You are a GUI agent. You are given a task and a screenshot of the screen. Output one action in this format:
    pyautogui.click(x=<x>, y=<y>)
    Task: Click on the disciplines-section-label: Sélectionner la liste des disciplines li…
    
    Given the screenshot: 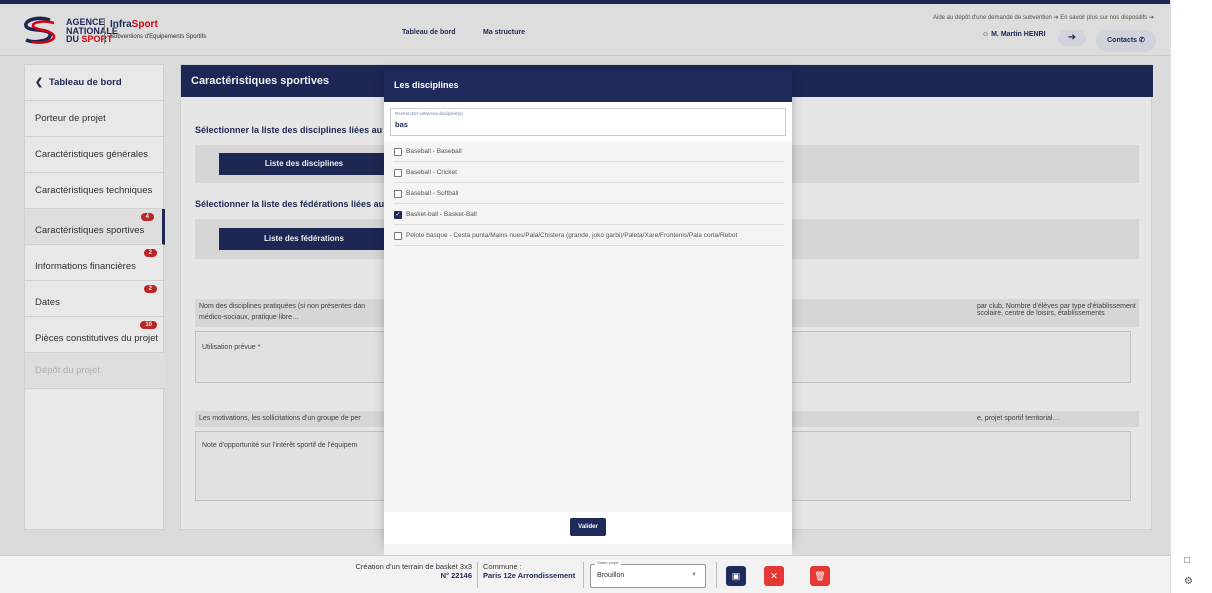 What is the action you would take?
    pyautogui.click(x=293, y=130)
    